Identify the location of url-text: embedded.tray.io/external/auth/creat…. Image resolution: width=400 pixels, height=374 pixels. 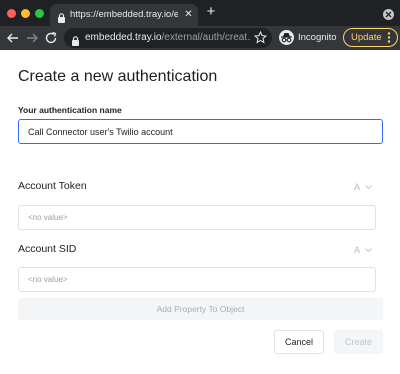
(168, 38).